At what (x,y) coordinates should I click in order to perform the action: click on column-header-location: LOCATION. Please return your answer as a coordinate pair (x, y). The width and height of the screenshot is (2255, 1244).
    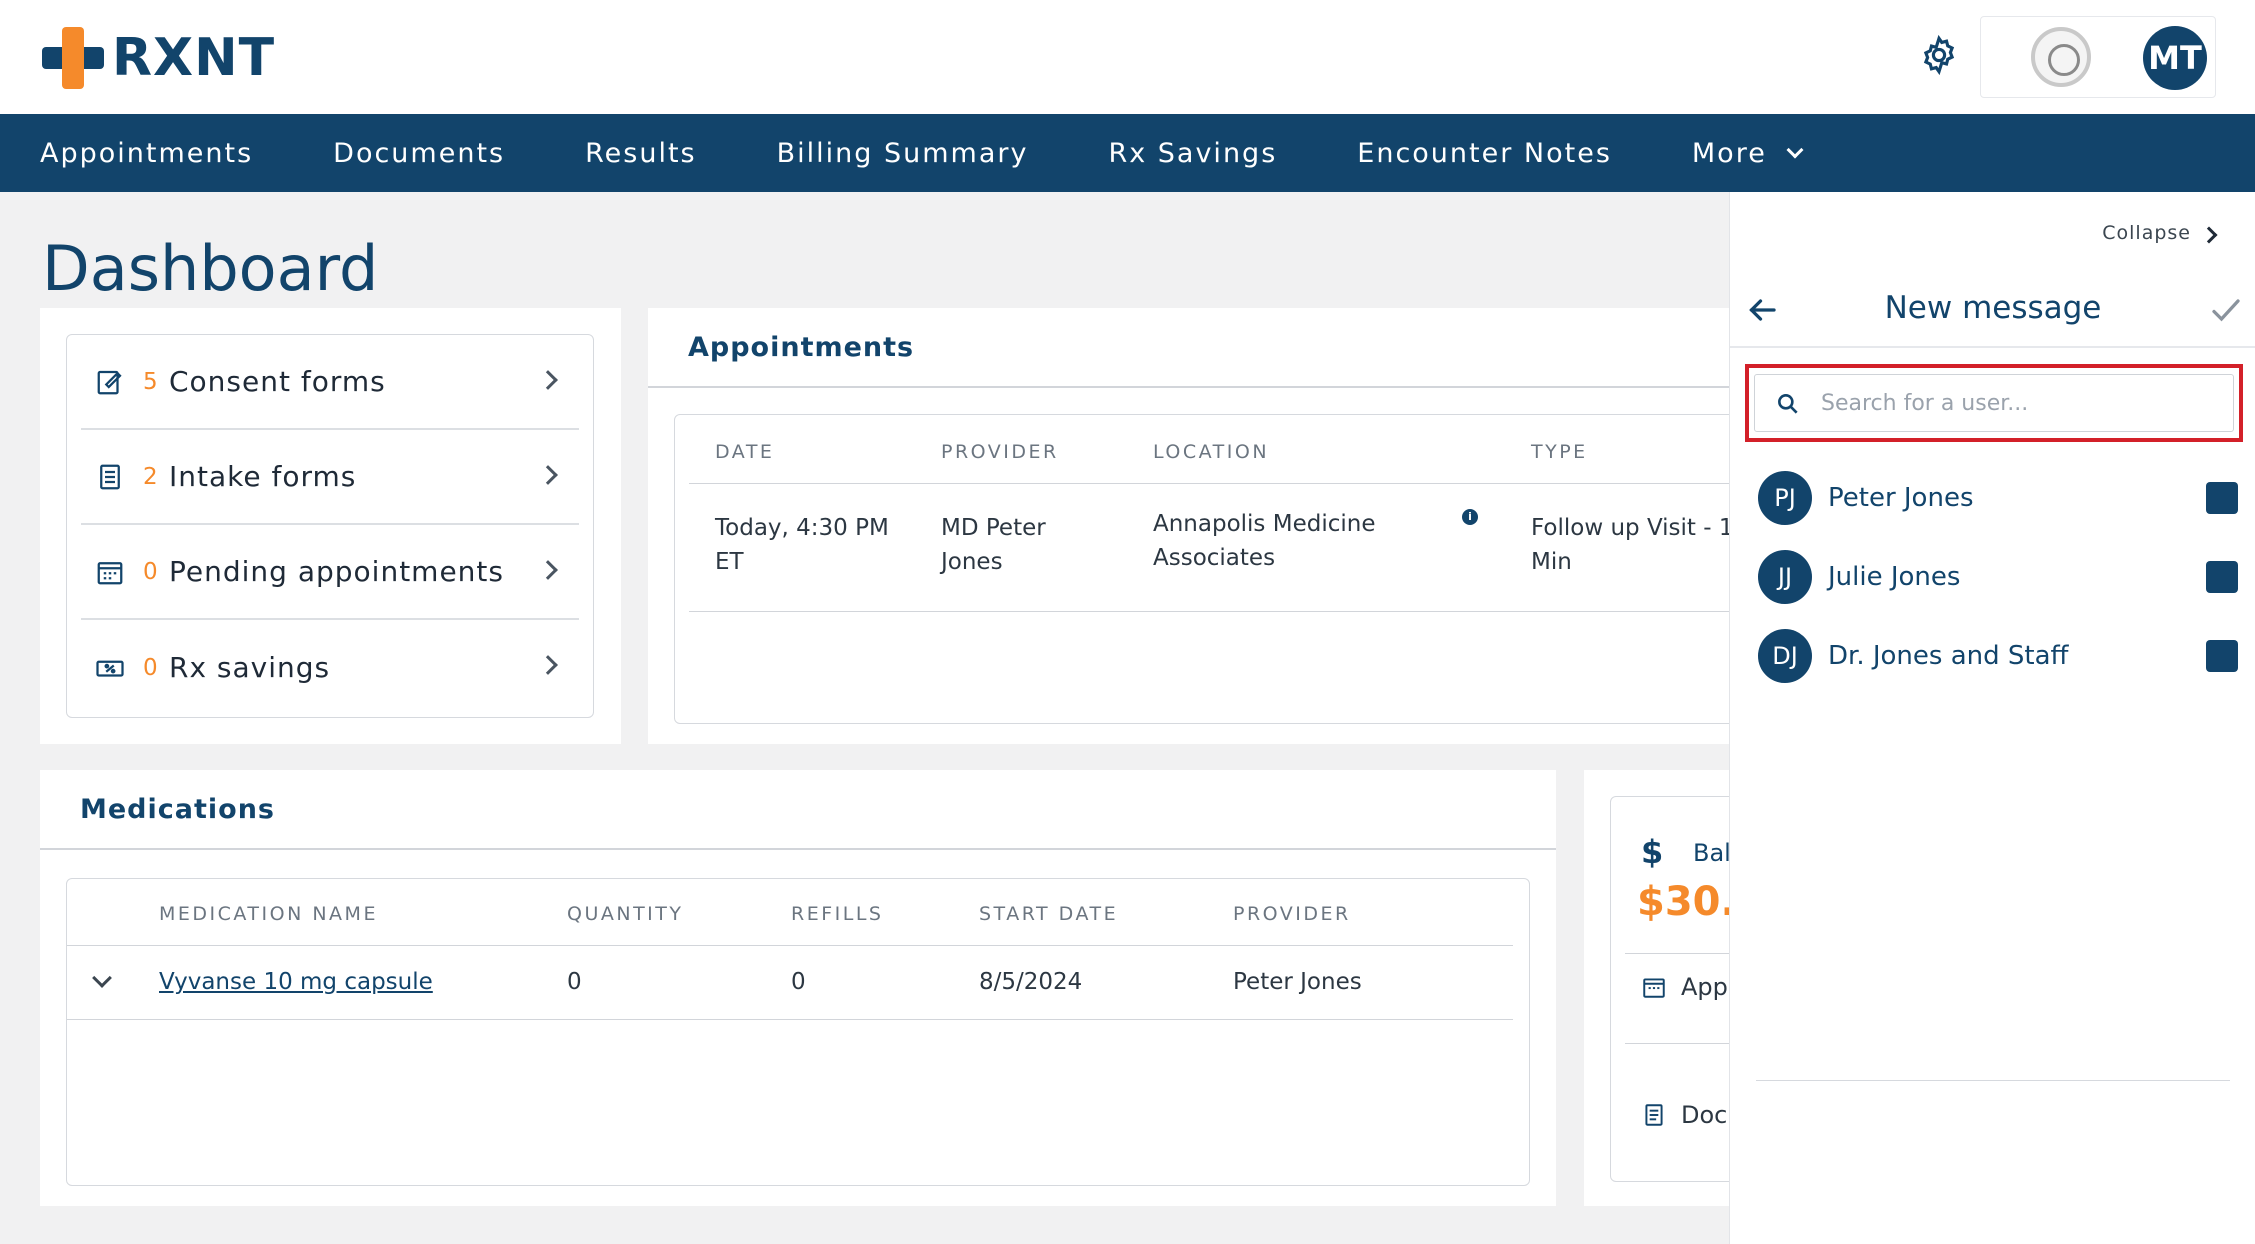
    Looking at the image, I should click on (1211, 452).